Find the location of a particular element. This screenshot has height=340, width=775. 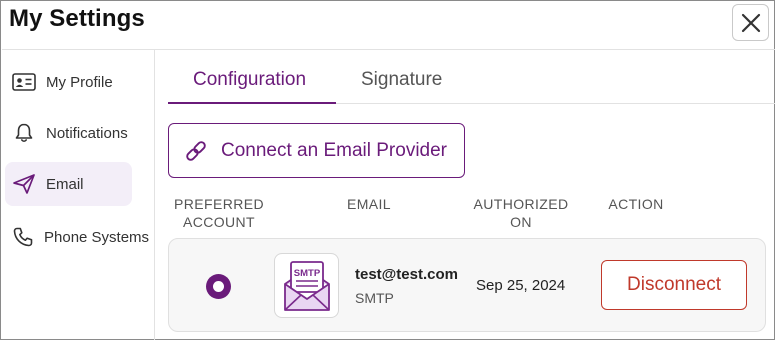

smtp-provider-logo: SMTP is located at coordinates (306, 285).